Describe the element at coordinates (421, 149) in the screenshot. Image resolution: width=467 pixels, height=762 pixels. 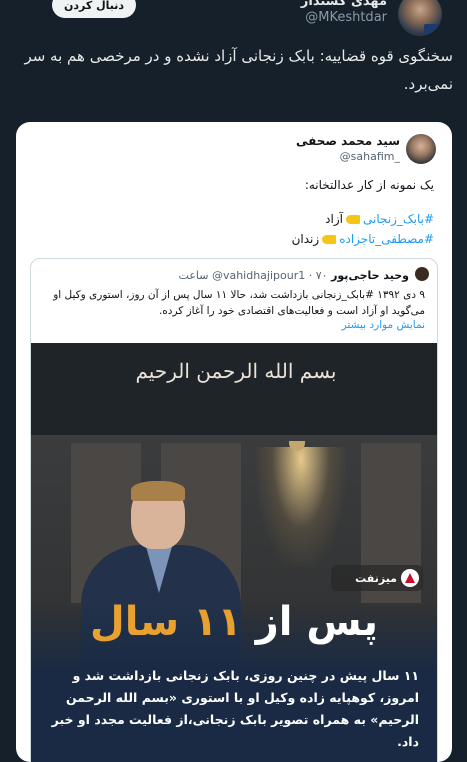
I see `embedded-author-avatar` at that location.